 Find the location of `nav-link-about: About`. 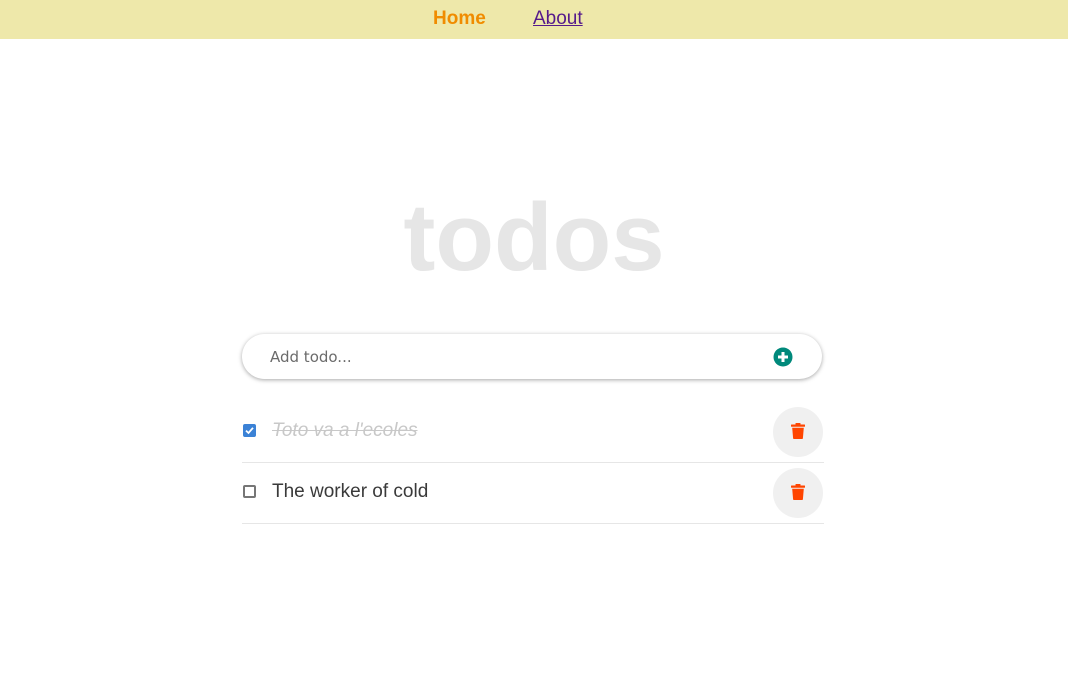

nav-link-about: About is located at coordinates (558, 19).